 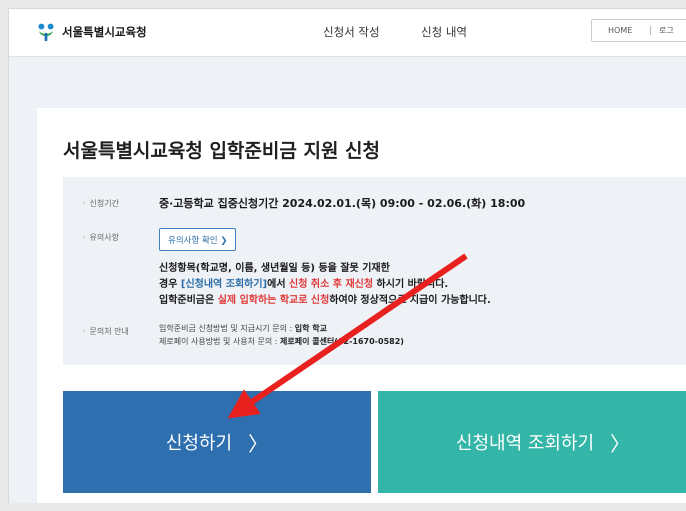 What do you see at coordinates (243, 328) in the screenshot?
I see `contact-line-1: 입학준비금 신청방법 및 지급시기 문의 : 입학 학교` at bounding box center [243, 328].